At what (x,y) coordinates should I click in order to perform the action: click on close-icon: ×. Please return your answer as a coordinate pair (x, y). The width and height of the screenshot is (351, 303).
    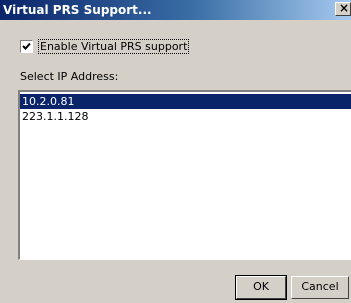
    Looking at the image, I should click on (344, 8).